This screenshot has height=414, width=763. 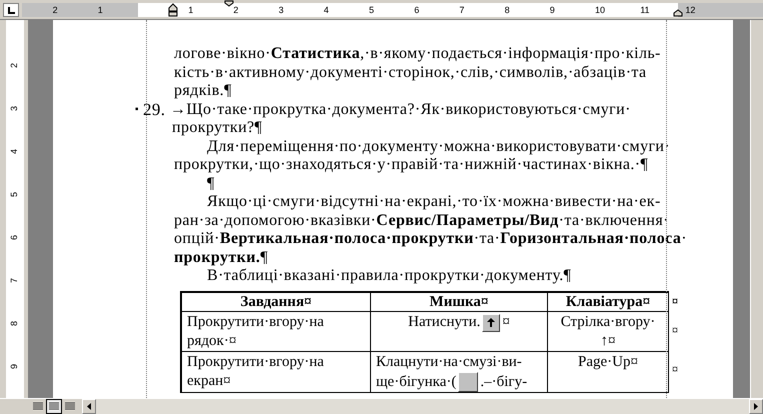 I want to click on text-line: рядок·¤, so click(x=211, y=341).